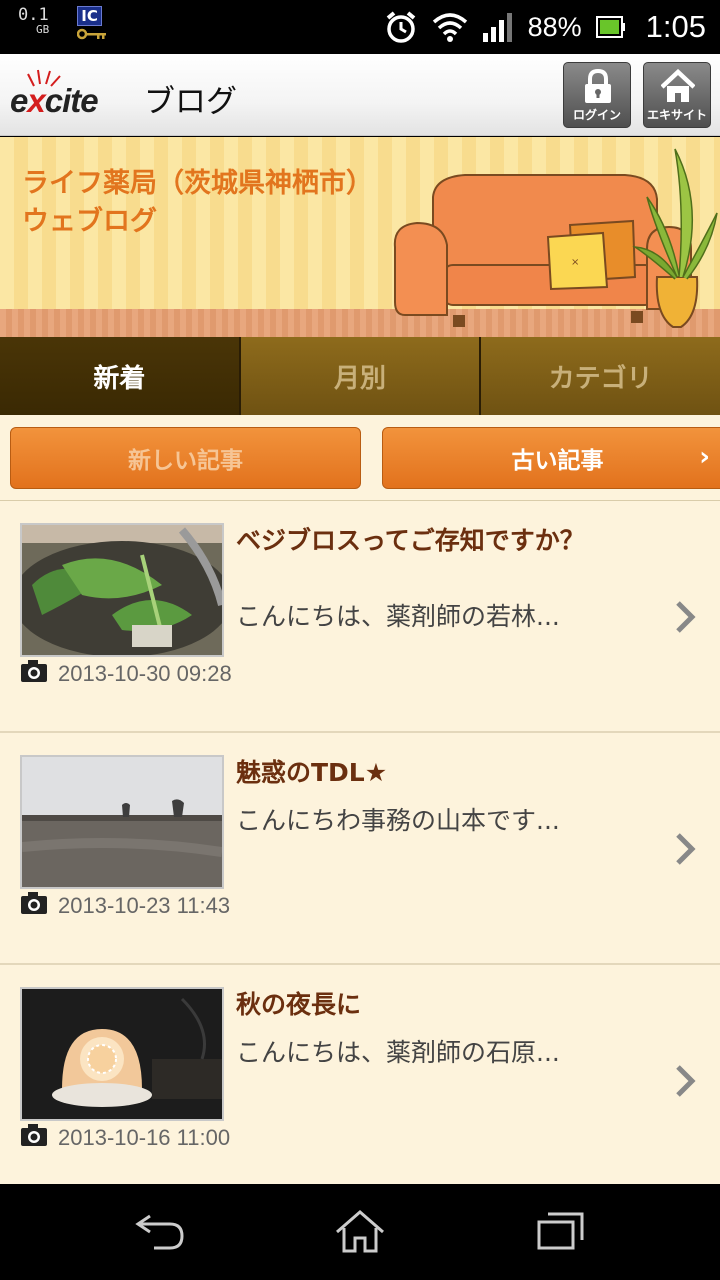  I want to click on excite-logo: excite, so click(72, 95).